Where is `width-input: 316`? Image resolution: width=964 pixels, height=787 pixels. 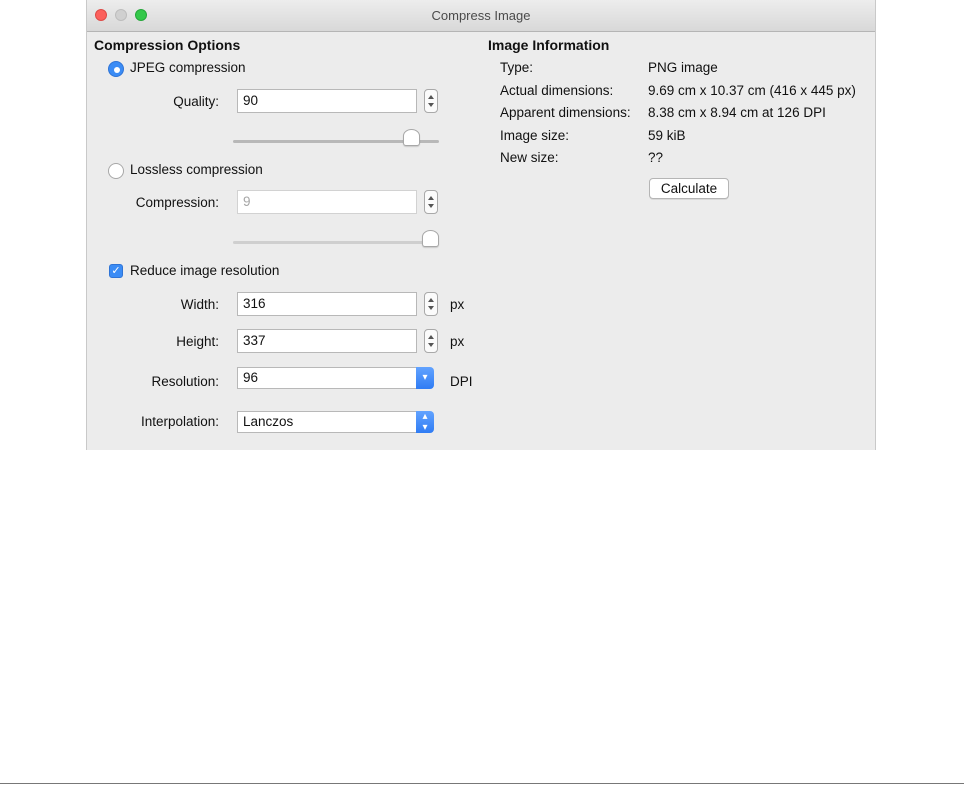
width-input: 316 is located at coordinates (327, 304).